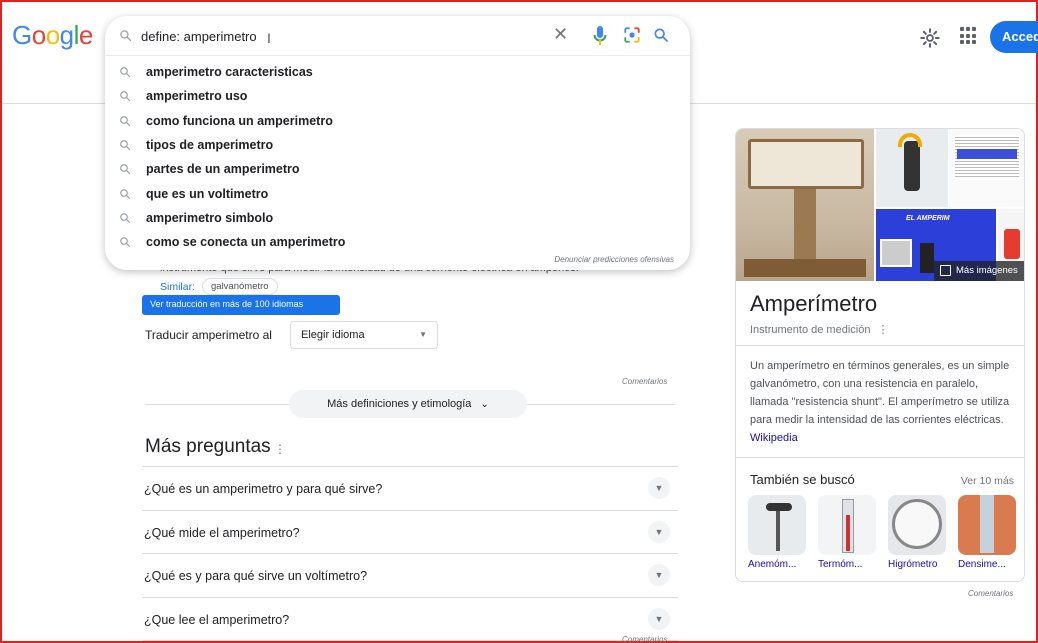 This screenshot has width=1038, height=643. What do you see at coordinates (178, 287) in the screenshot?
I see `similar-label: Similar:` at bounding box center [178, 287].